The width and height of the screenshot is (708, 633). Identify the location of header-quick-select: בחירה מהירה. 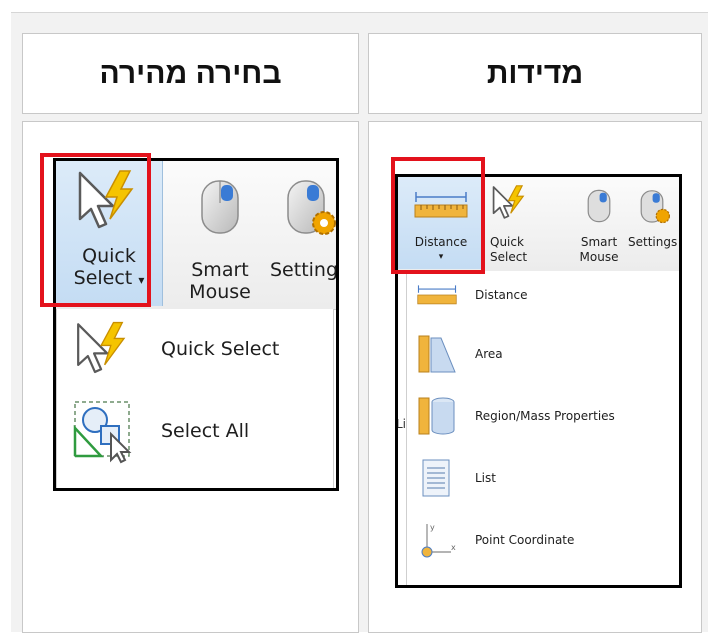
(190, 73).